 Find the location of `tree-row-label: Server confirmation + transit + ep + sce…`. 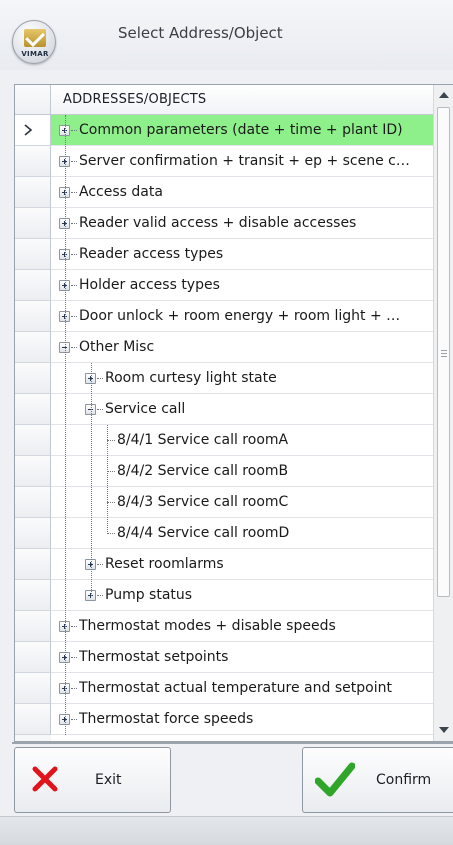

tree-row-label: Server confirmation + transit + ep + sce… is located at coordinates (245, 161).